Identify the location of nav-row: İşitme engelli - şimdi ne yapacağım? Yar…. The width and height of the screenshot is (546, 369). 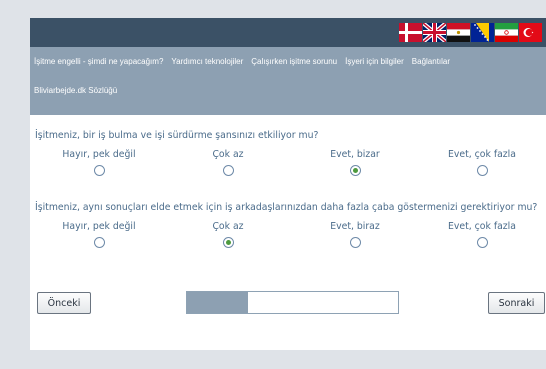
(242, 62).